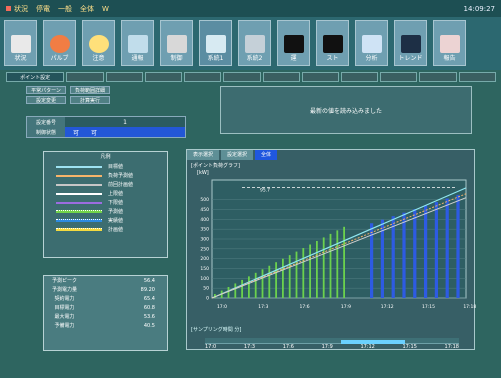 The width and height of the screenshot is (501, 378). What do you see at coordinates (98, 58) in the screenshot?
I see `toolbar-label: 注意` at bounding box center [98, 58].